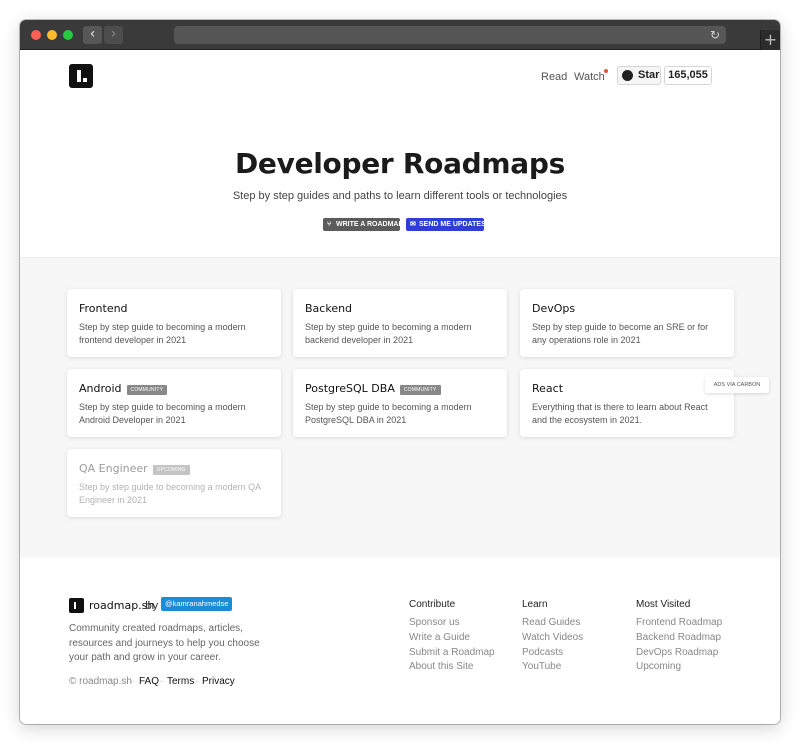  What do you see at coordinates (589, 77) in the screenshot?
I see `nav-watch-link: Watch` at bounding box center [589, 77].